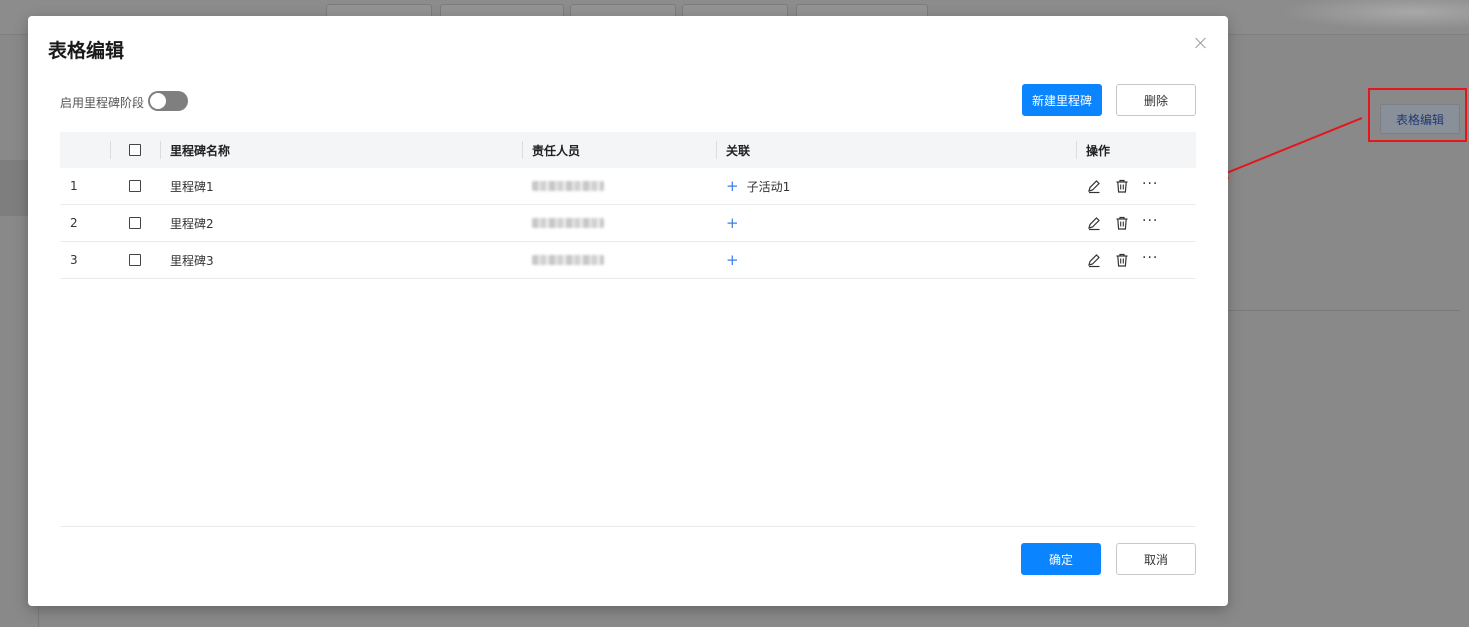 This screenshot has width=1469, height=627. What do you see at coordinates (102, 103) in the screenshot?
I see `milestone-stage-toggle-label: 启用里程碑阶段` at bounding box center [102, 103].